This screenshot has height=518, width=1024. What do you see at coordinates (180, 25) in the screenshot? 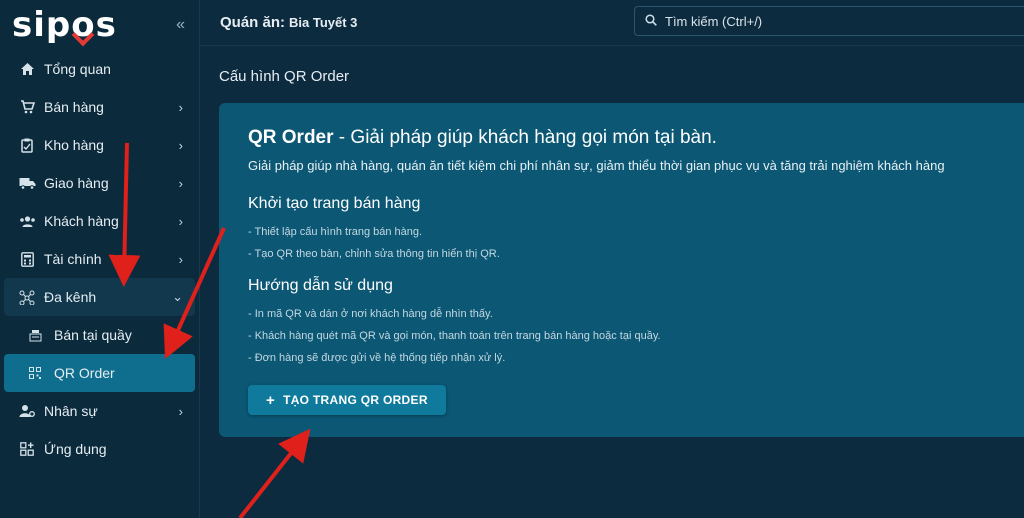
I see `collapse-sidebar-icon: «` at bounding box center [180, 25].